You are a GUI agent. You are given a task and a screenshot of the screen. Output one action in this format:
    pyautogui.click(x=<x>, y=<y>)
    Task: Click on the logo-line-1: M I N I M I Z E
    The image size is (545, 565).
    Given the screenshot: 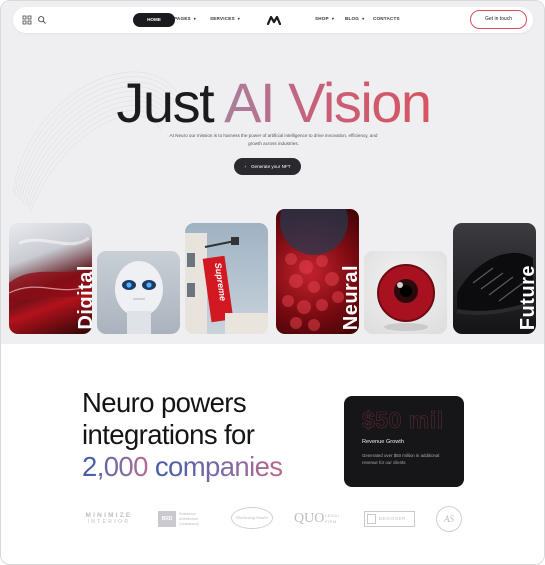 What is the action you would take?
    pyautogui.click(x=108, y=515)
    